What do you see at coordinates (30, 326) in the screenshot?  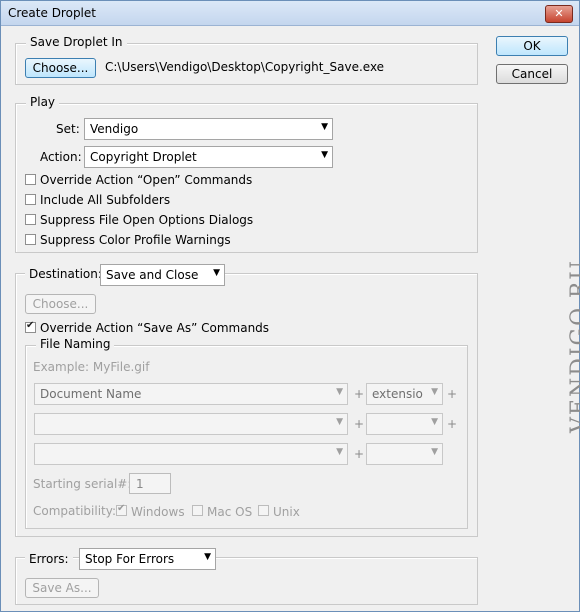 I see `override-save-as-checkbox` at bounding box center [30, 326].